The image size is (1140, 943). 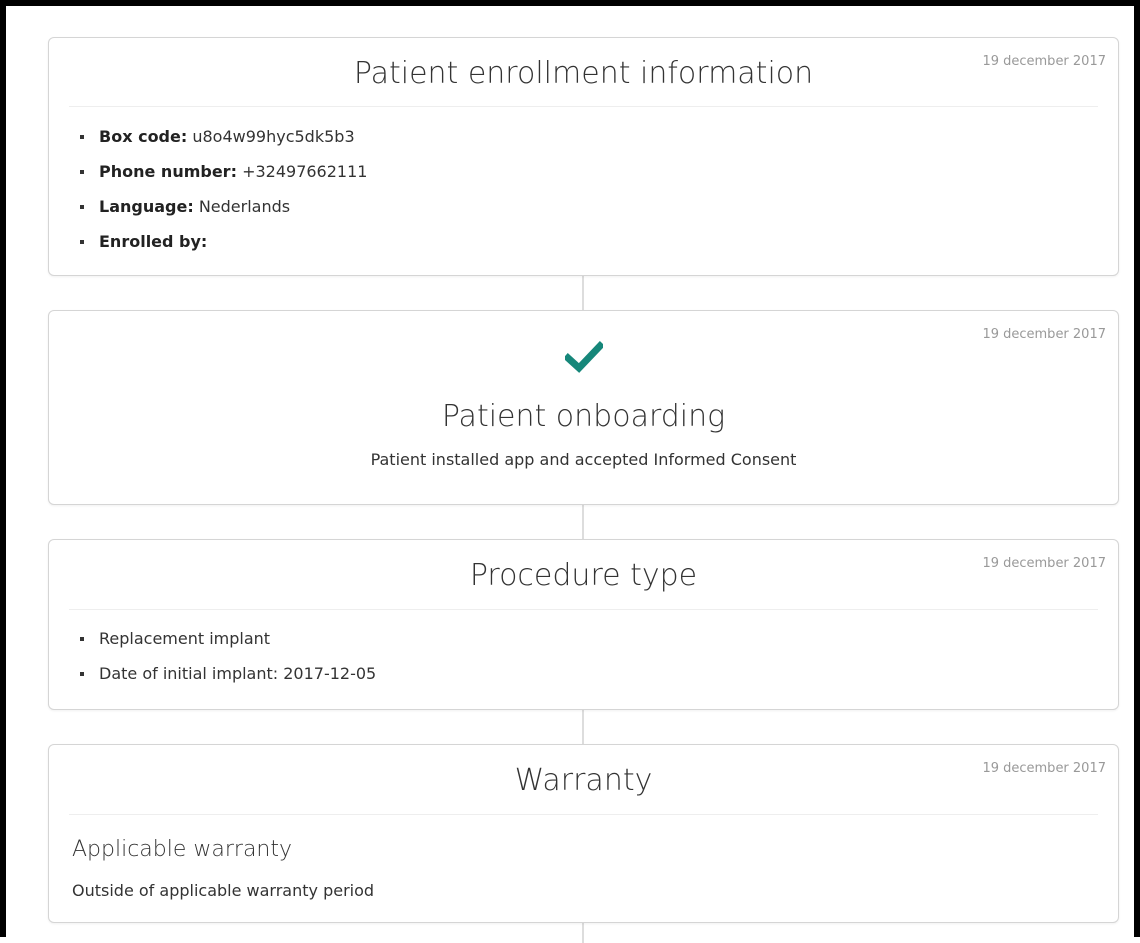 I want to click on checkmark-icon, so click(x=583, y=357).